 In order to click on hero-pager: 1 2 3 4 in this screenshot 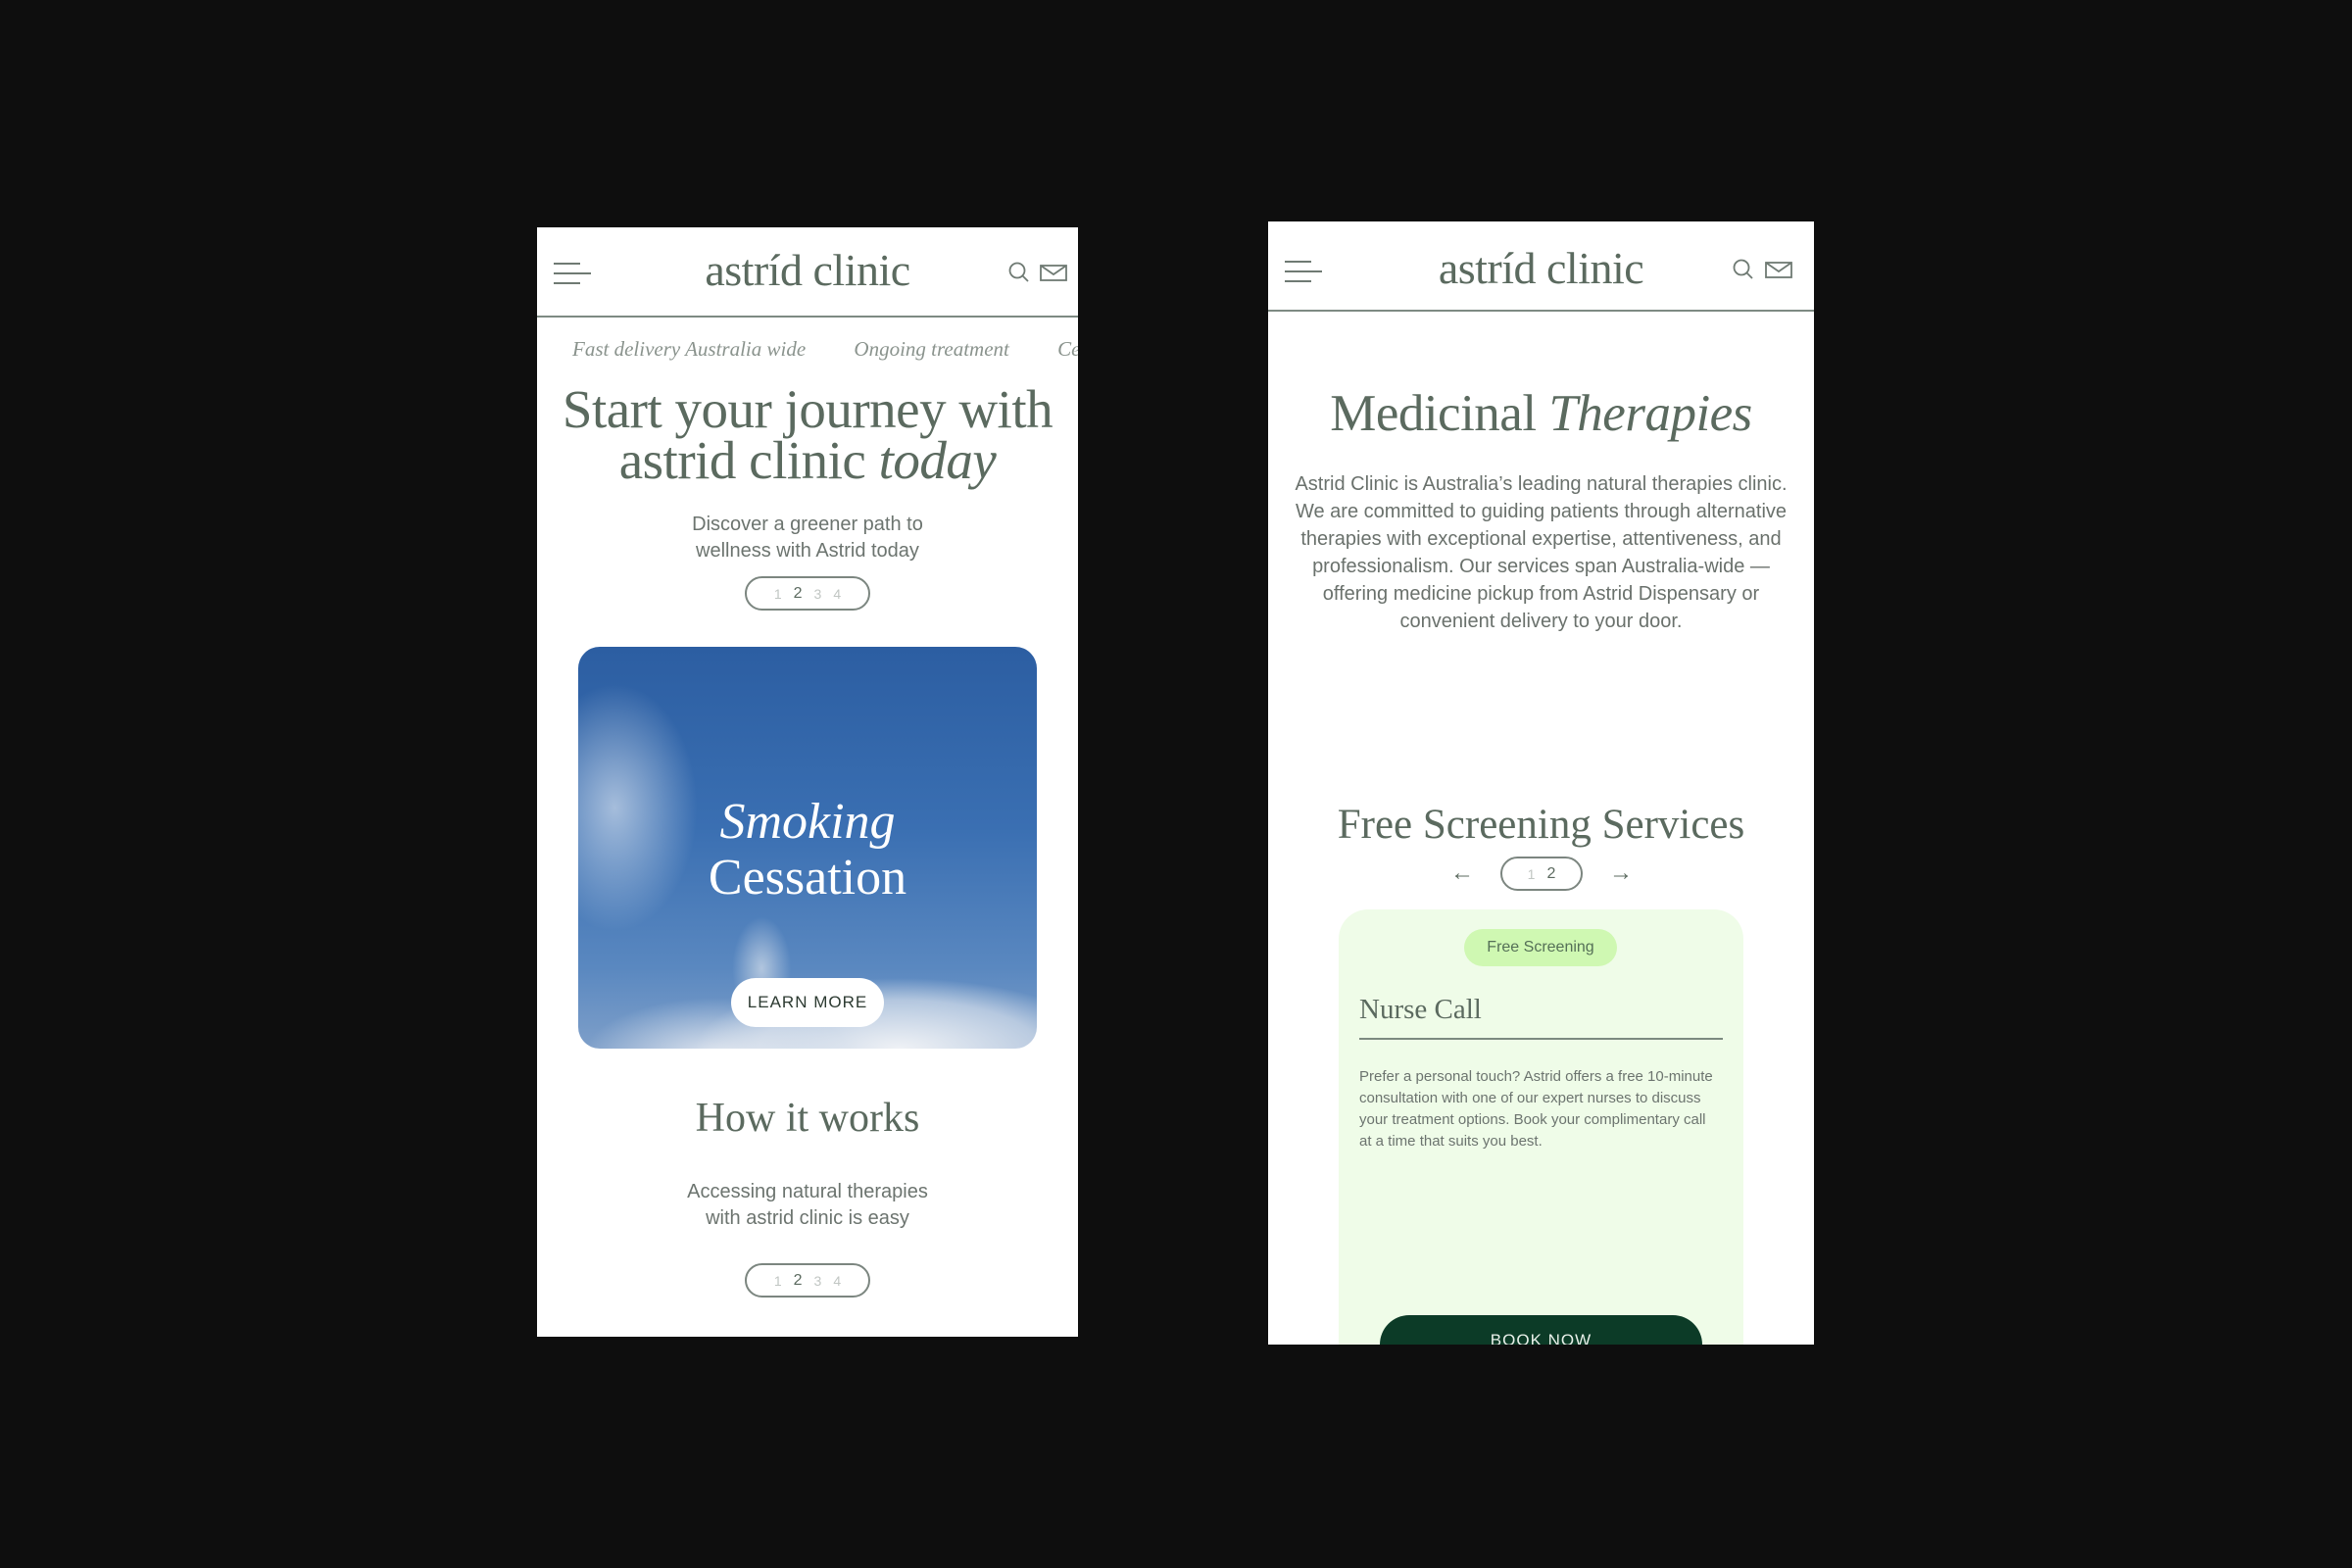, I will do `click(807, 593)`.